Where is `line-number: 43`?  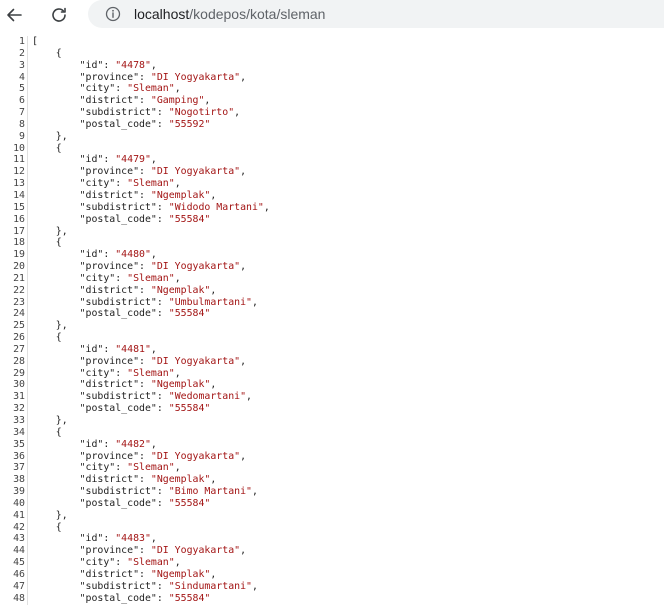
line-number: 43 is located at coordinates (19, 539).